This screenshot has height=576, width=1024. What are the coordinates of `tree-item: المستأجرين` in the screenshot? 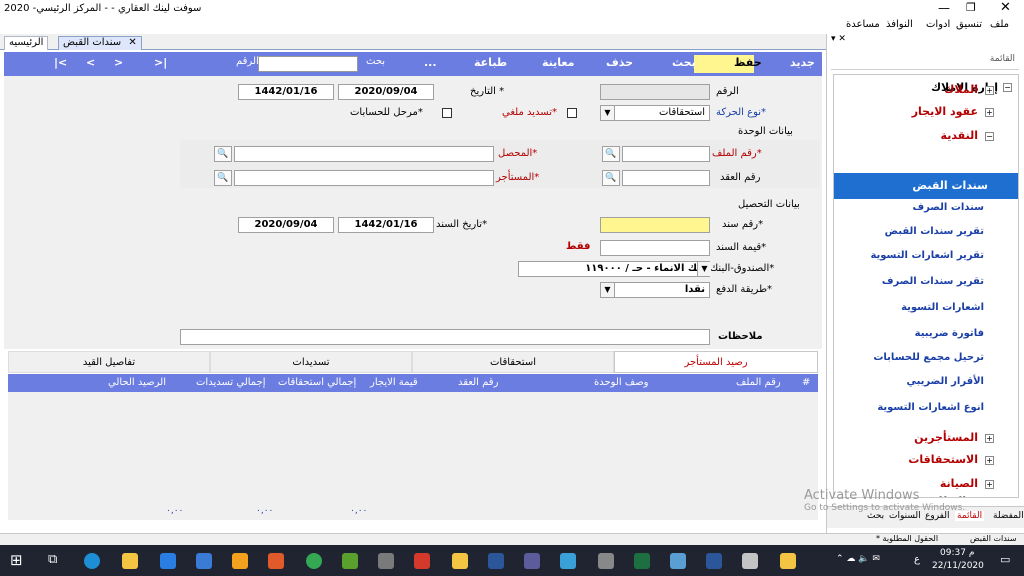 It's located at (946, 438).